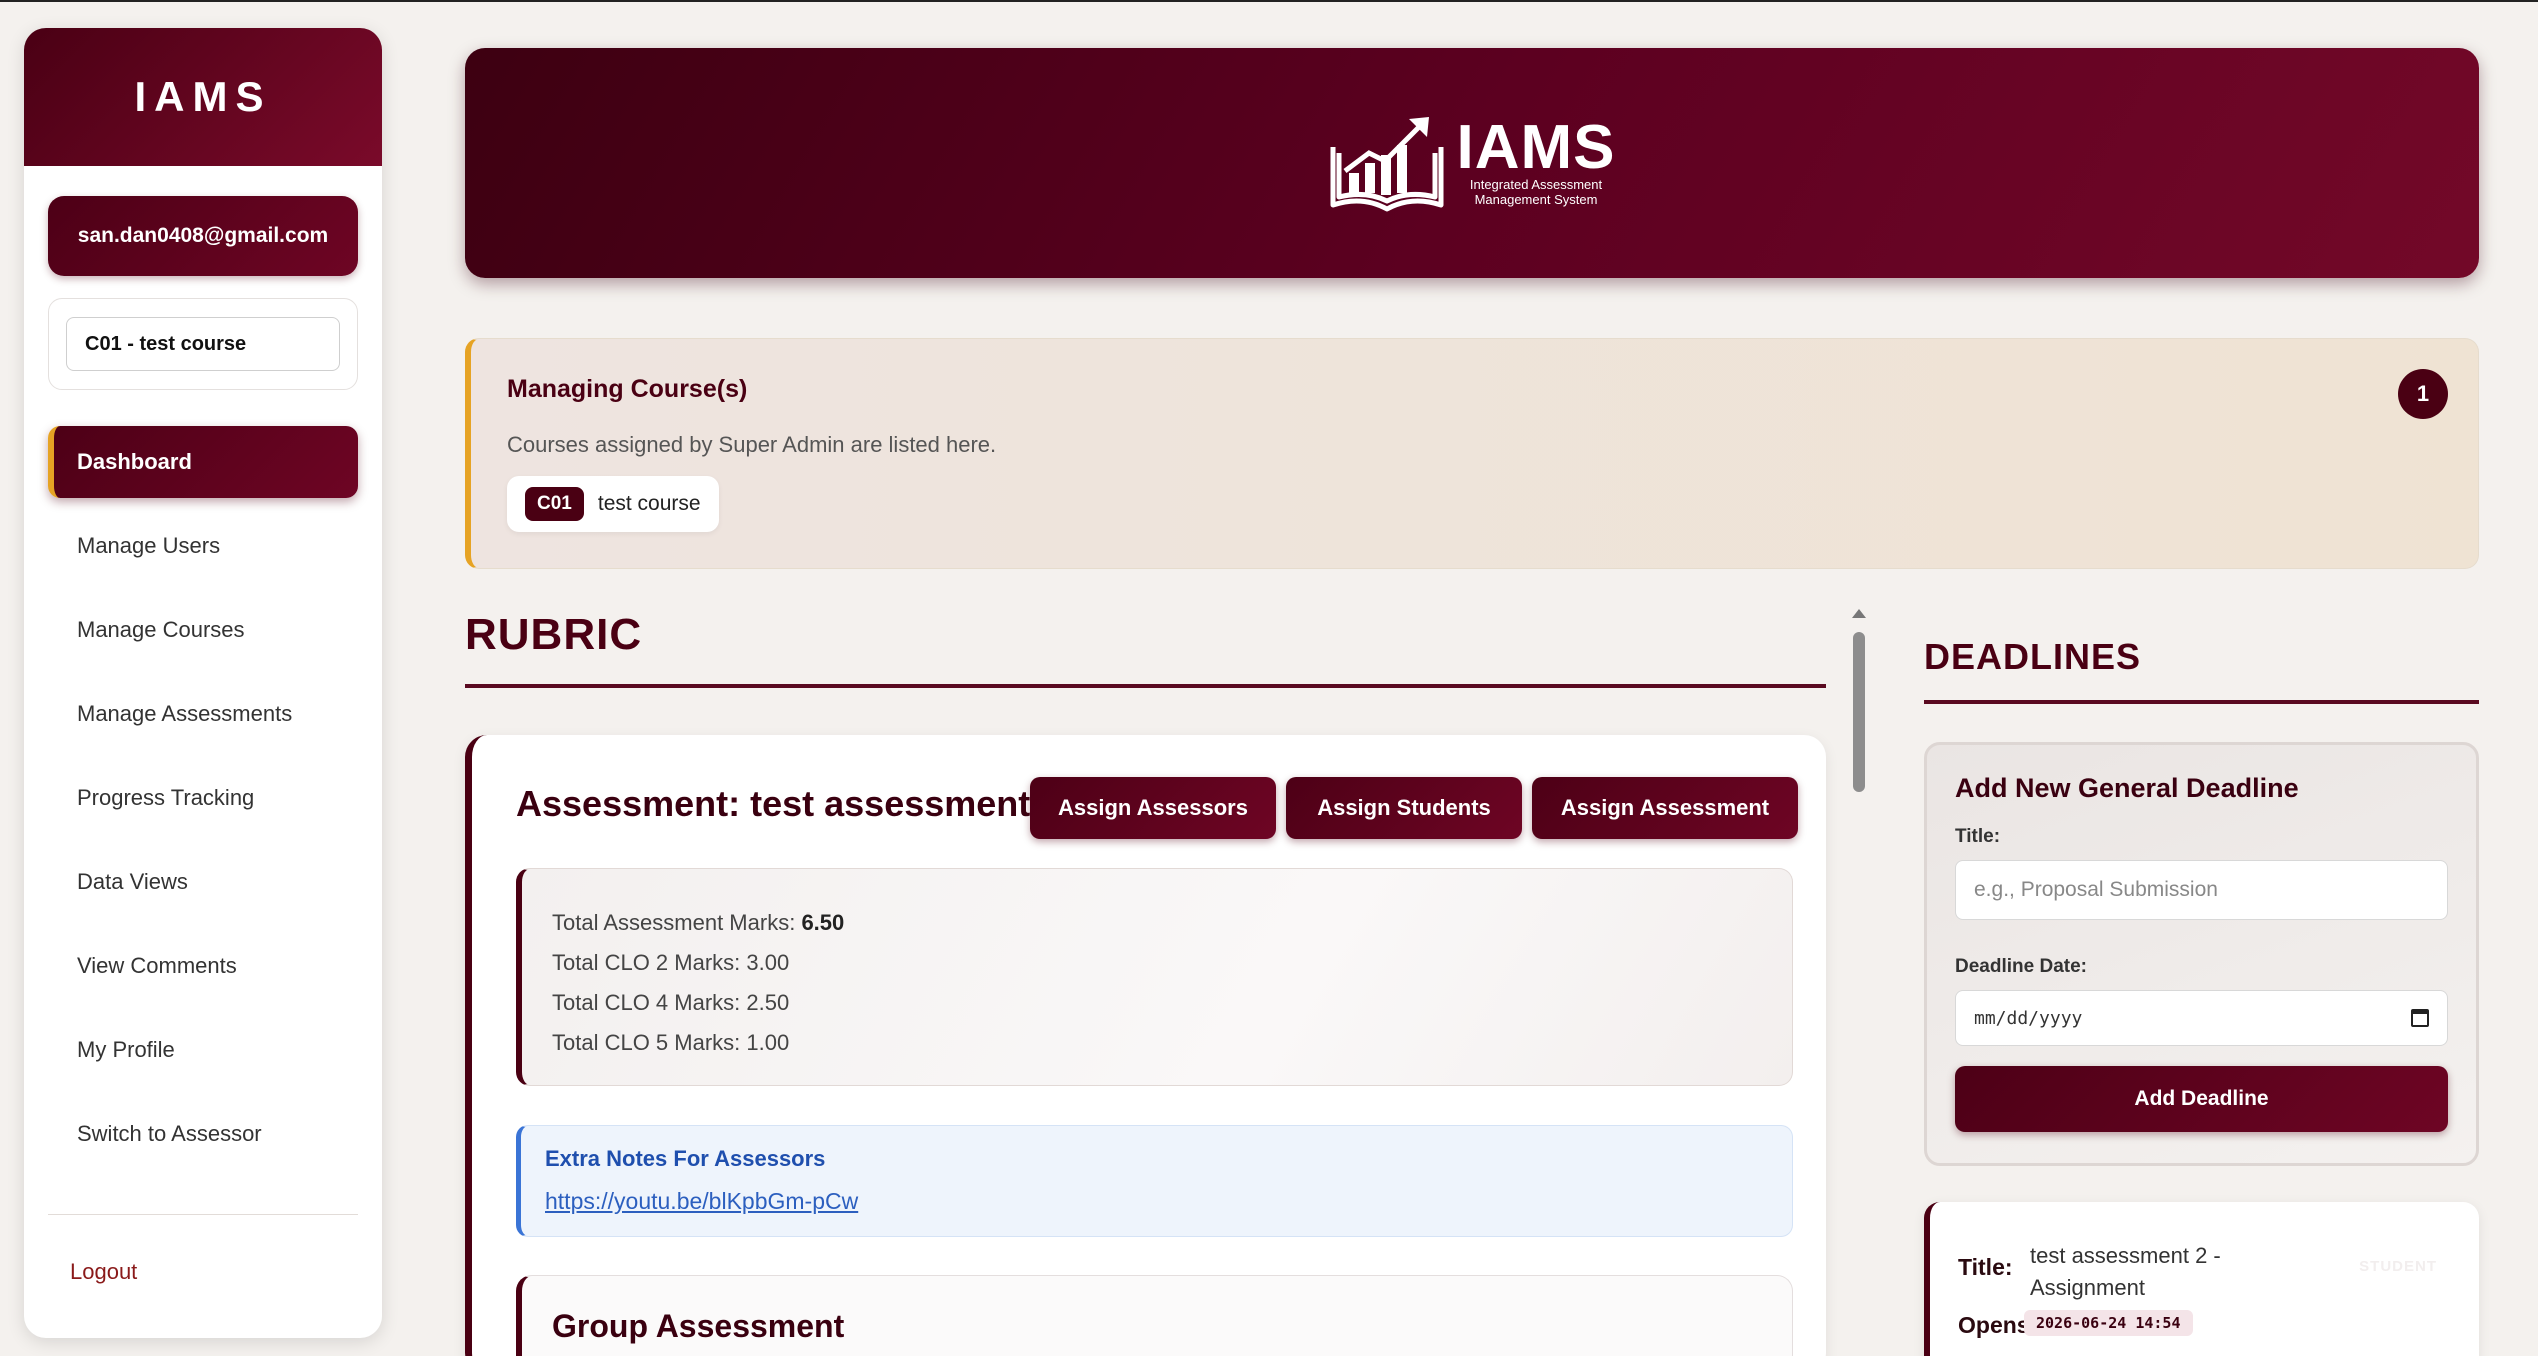 This screenshot has width=2538, height=1356. I want to click on course-select: C01 - test course, so click(203, 344).